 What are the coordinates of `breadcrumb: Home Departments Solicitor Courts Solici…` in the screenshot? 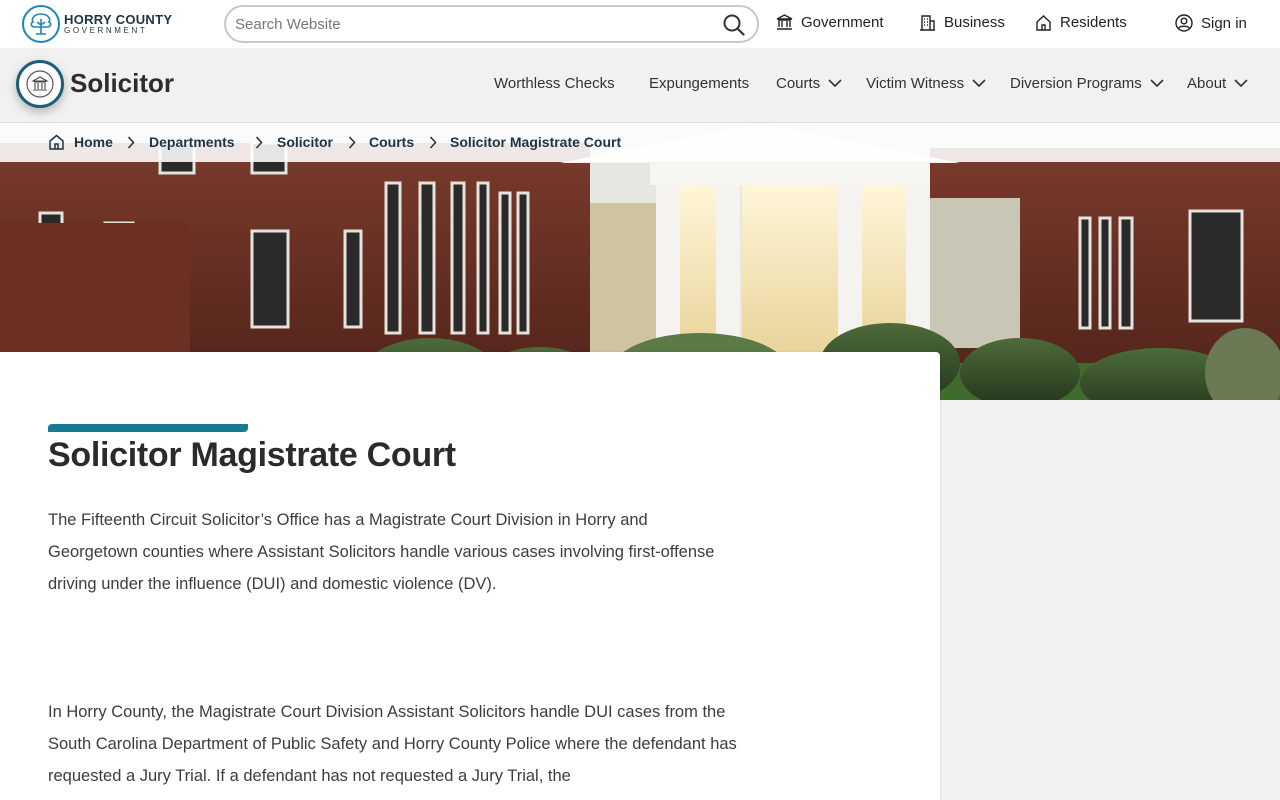 It's located at (640, 142).